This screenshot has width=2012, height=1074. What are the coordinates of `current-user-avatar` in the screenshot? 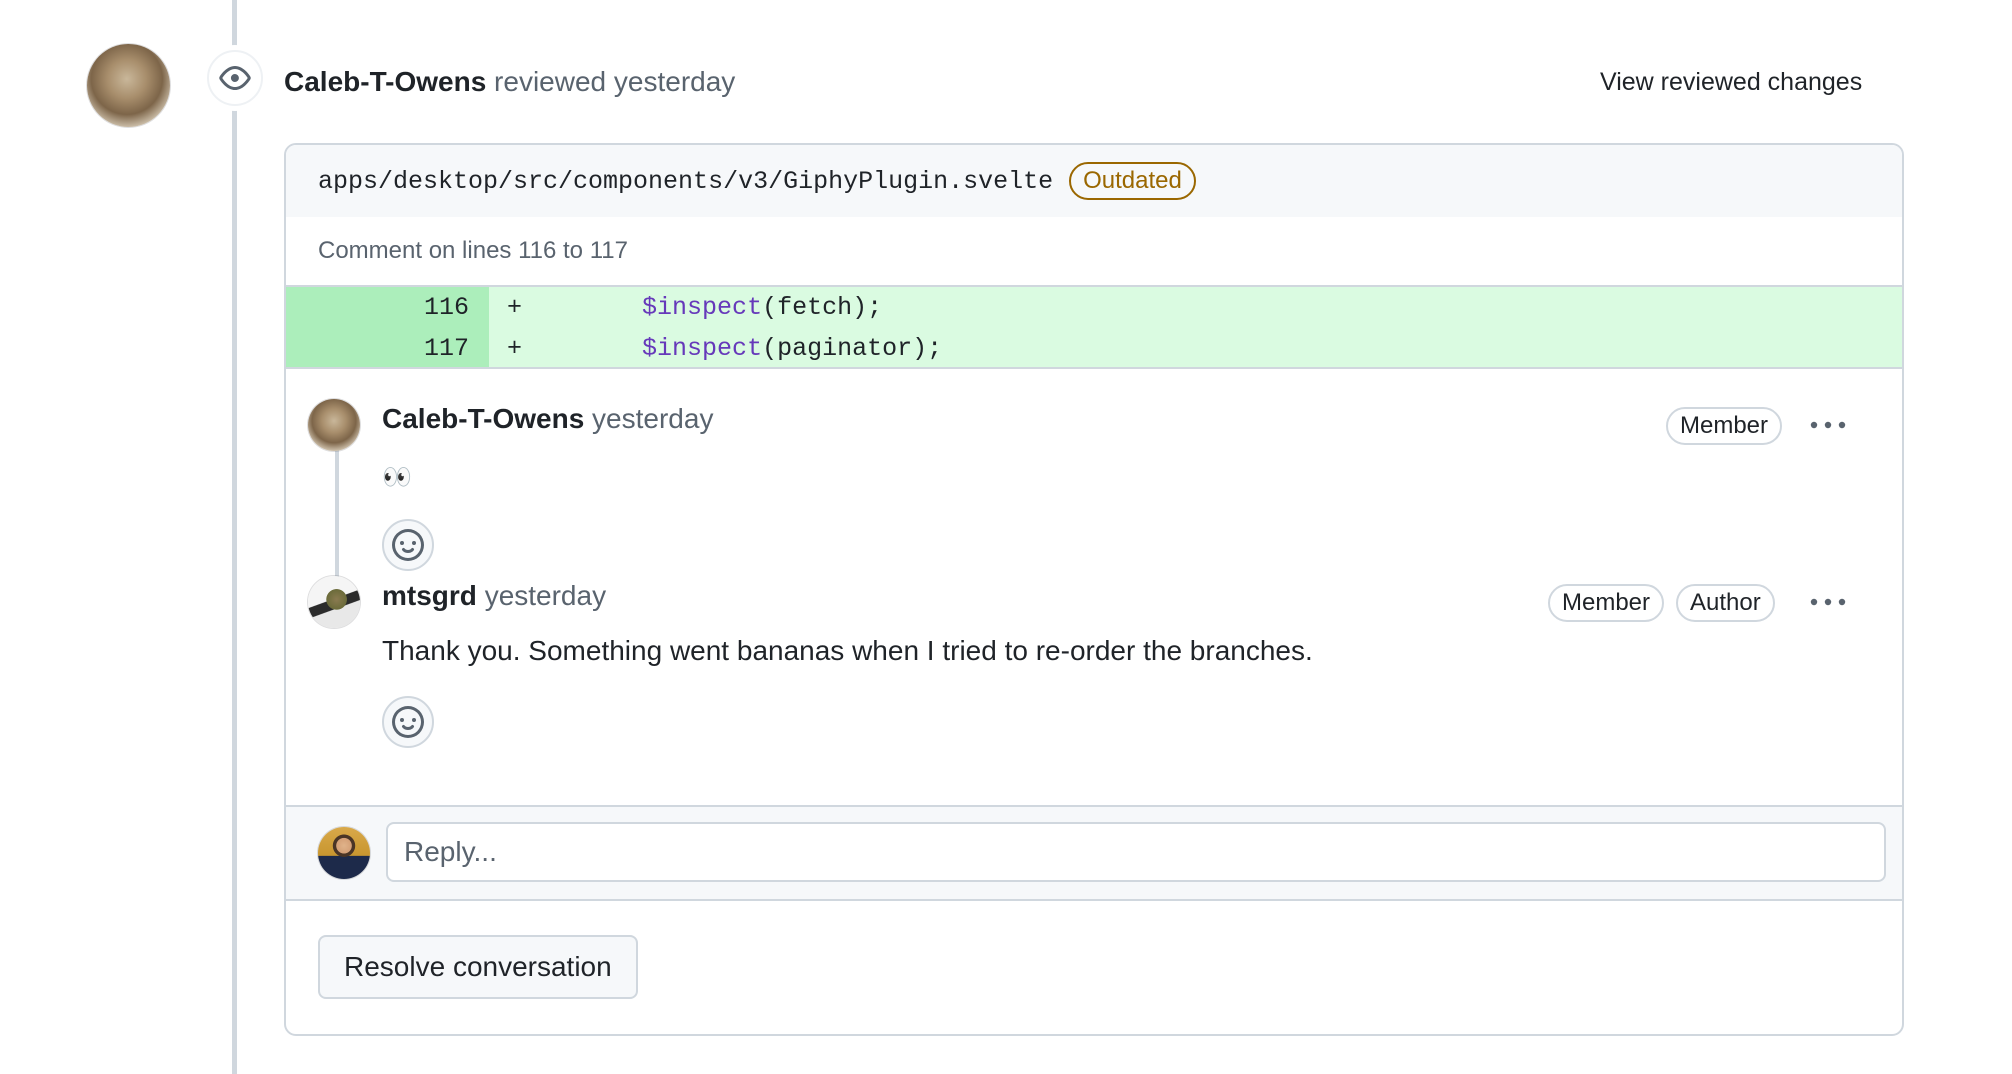 It's located at (344, 853).